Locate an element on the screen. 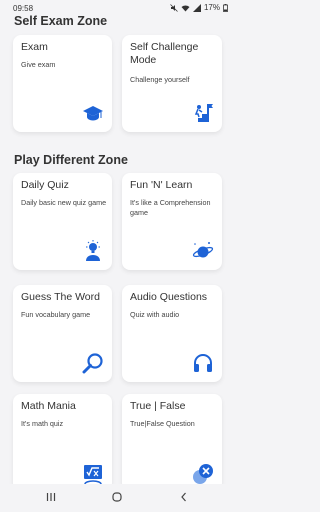 The image size is (320, 512). exam-card: Exam Give exam is located at coordinates (62, 83).